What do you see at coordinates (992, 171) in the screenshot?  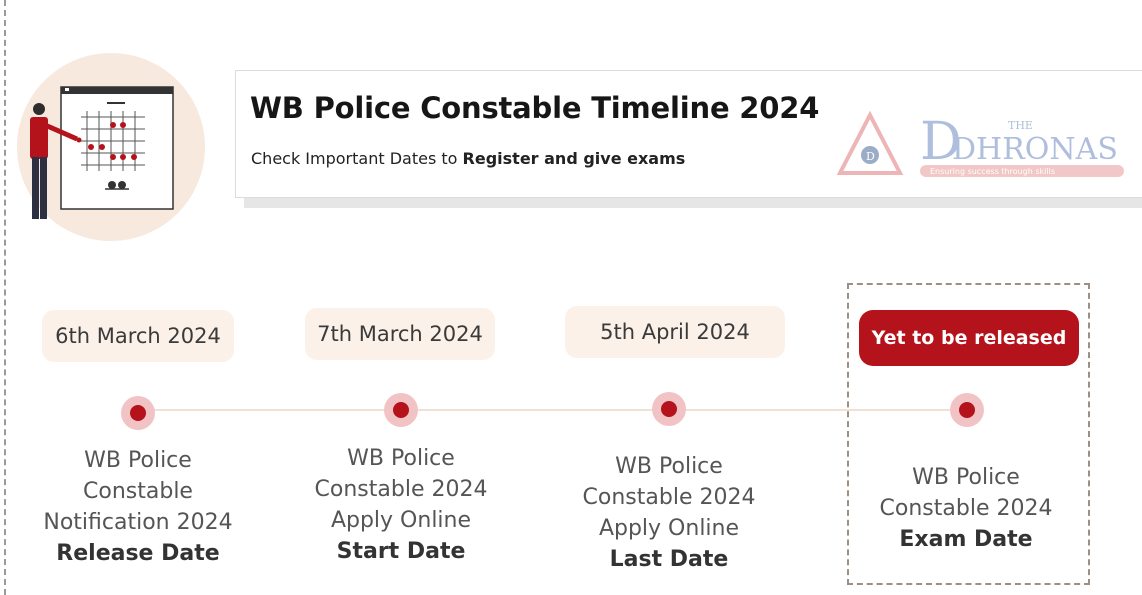 I see `logo-tagline: Ensuring success through skills` at bounding box center [992, 171].